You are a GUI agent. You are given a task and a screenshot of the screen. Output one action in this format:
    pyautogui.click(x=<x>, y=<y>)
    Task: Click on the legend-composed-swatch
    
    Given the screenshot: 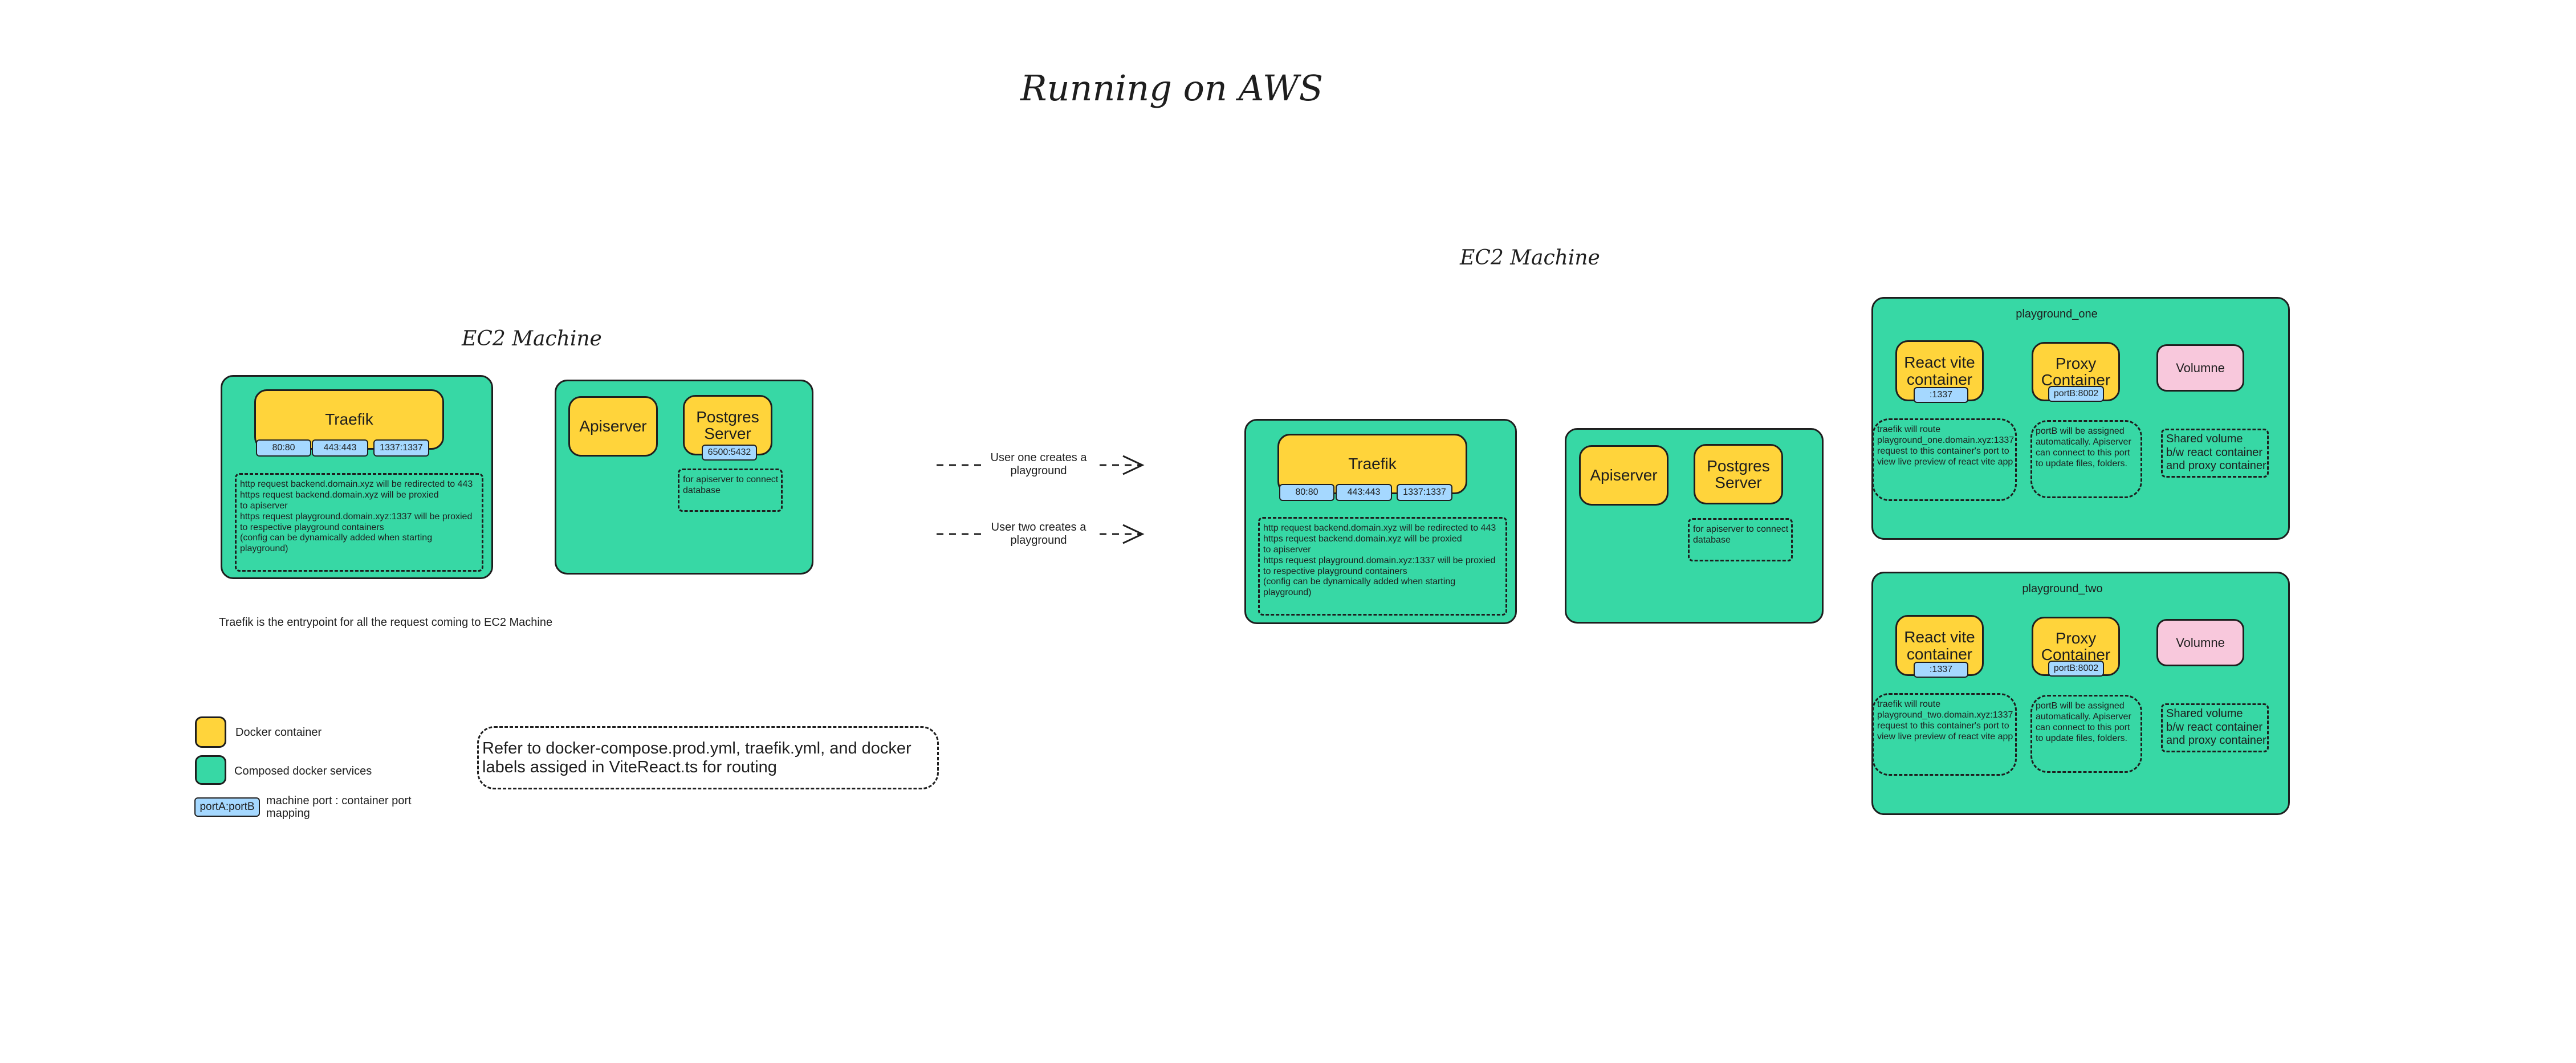 What is the action you would take?
    pyautogui.click(x=210, y=770)
    